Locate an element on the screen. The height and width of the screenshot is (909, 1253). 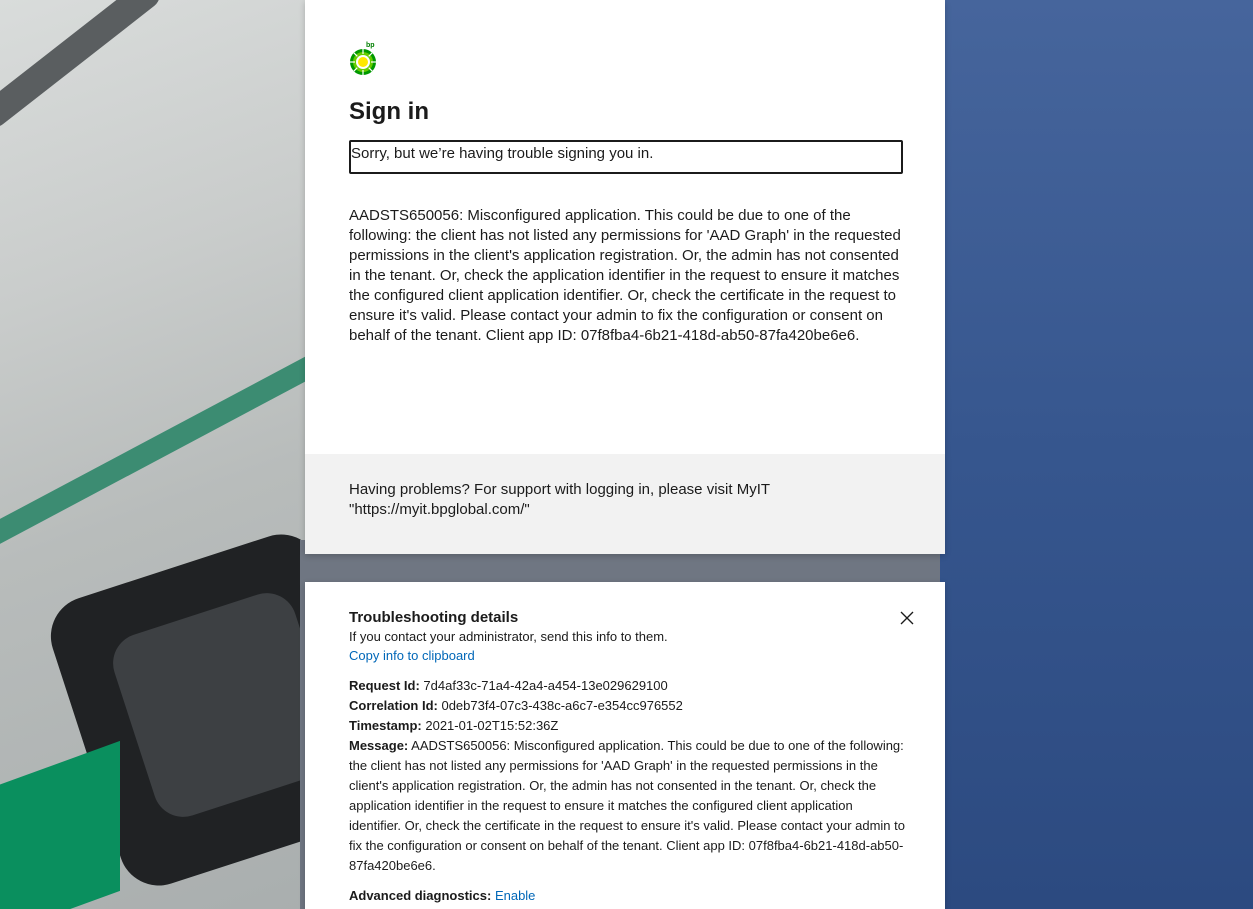
timestamp-label: Timestamp: is located at coordinates (385, 725).